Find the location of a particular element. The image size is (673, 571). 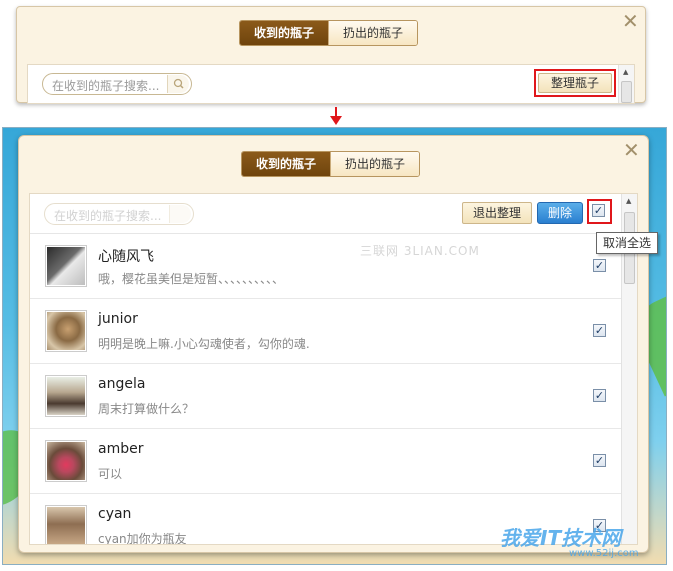

list-item: junior 明明是晚上嘛.小心勾魂使者，勾你的魂. ✓ is located at coordinates (325, 331).